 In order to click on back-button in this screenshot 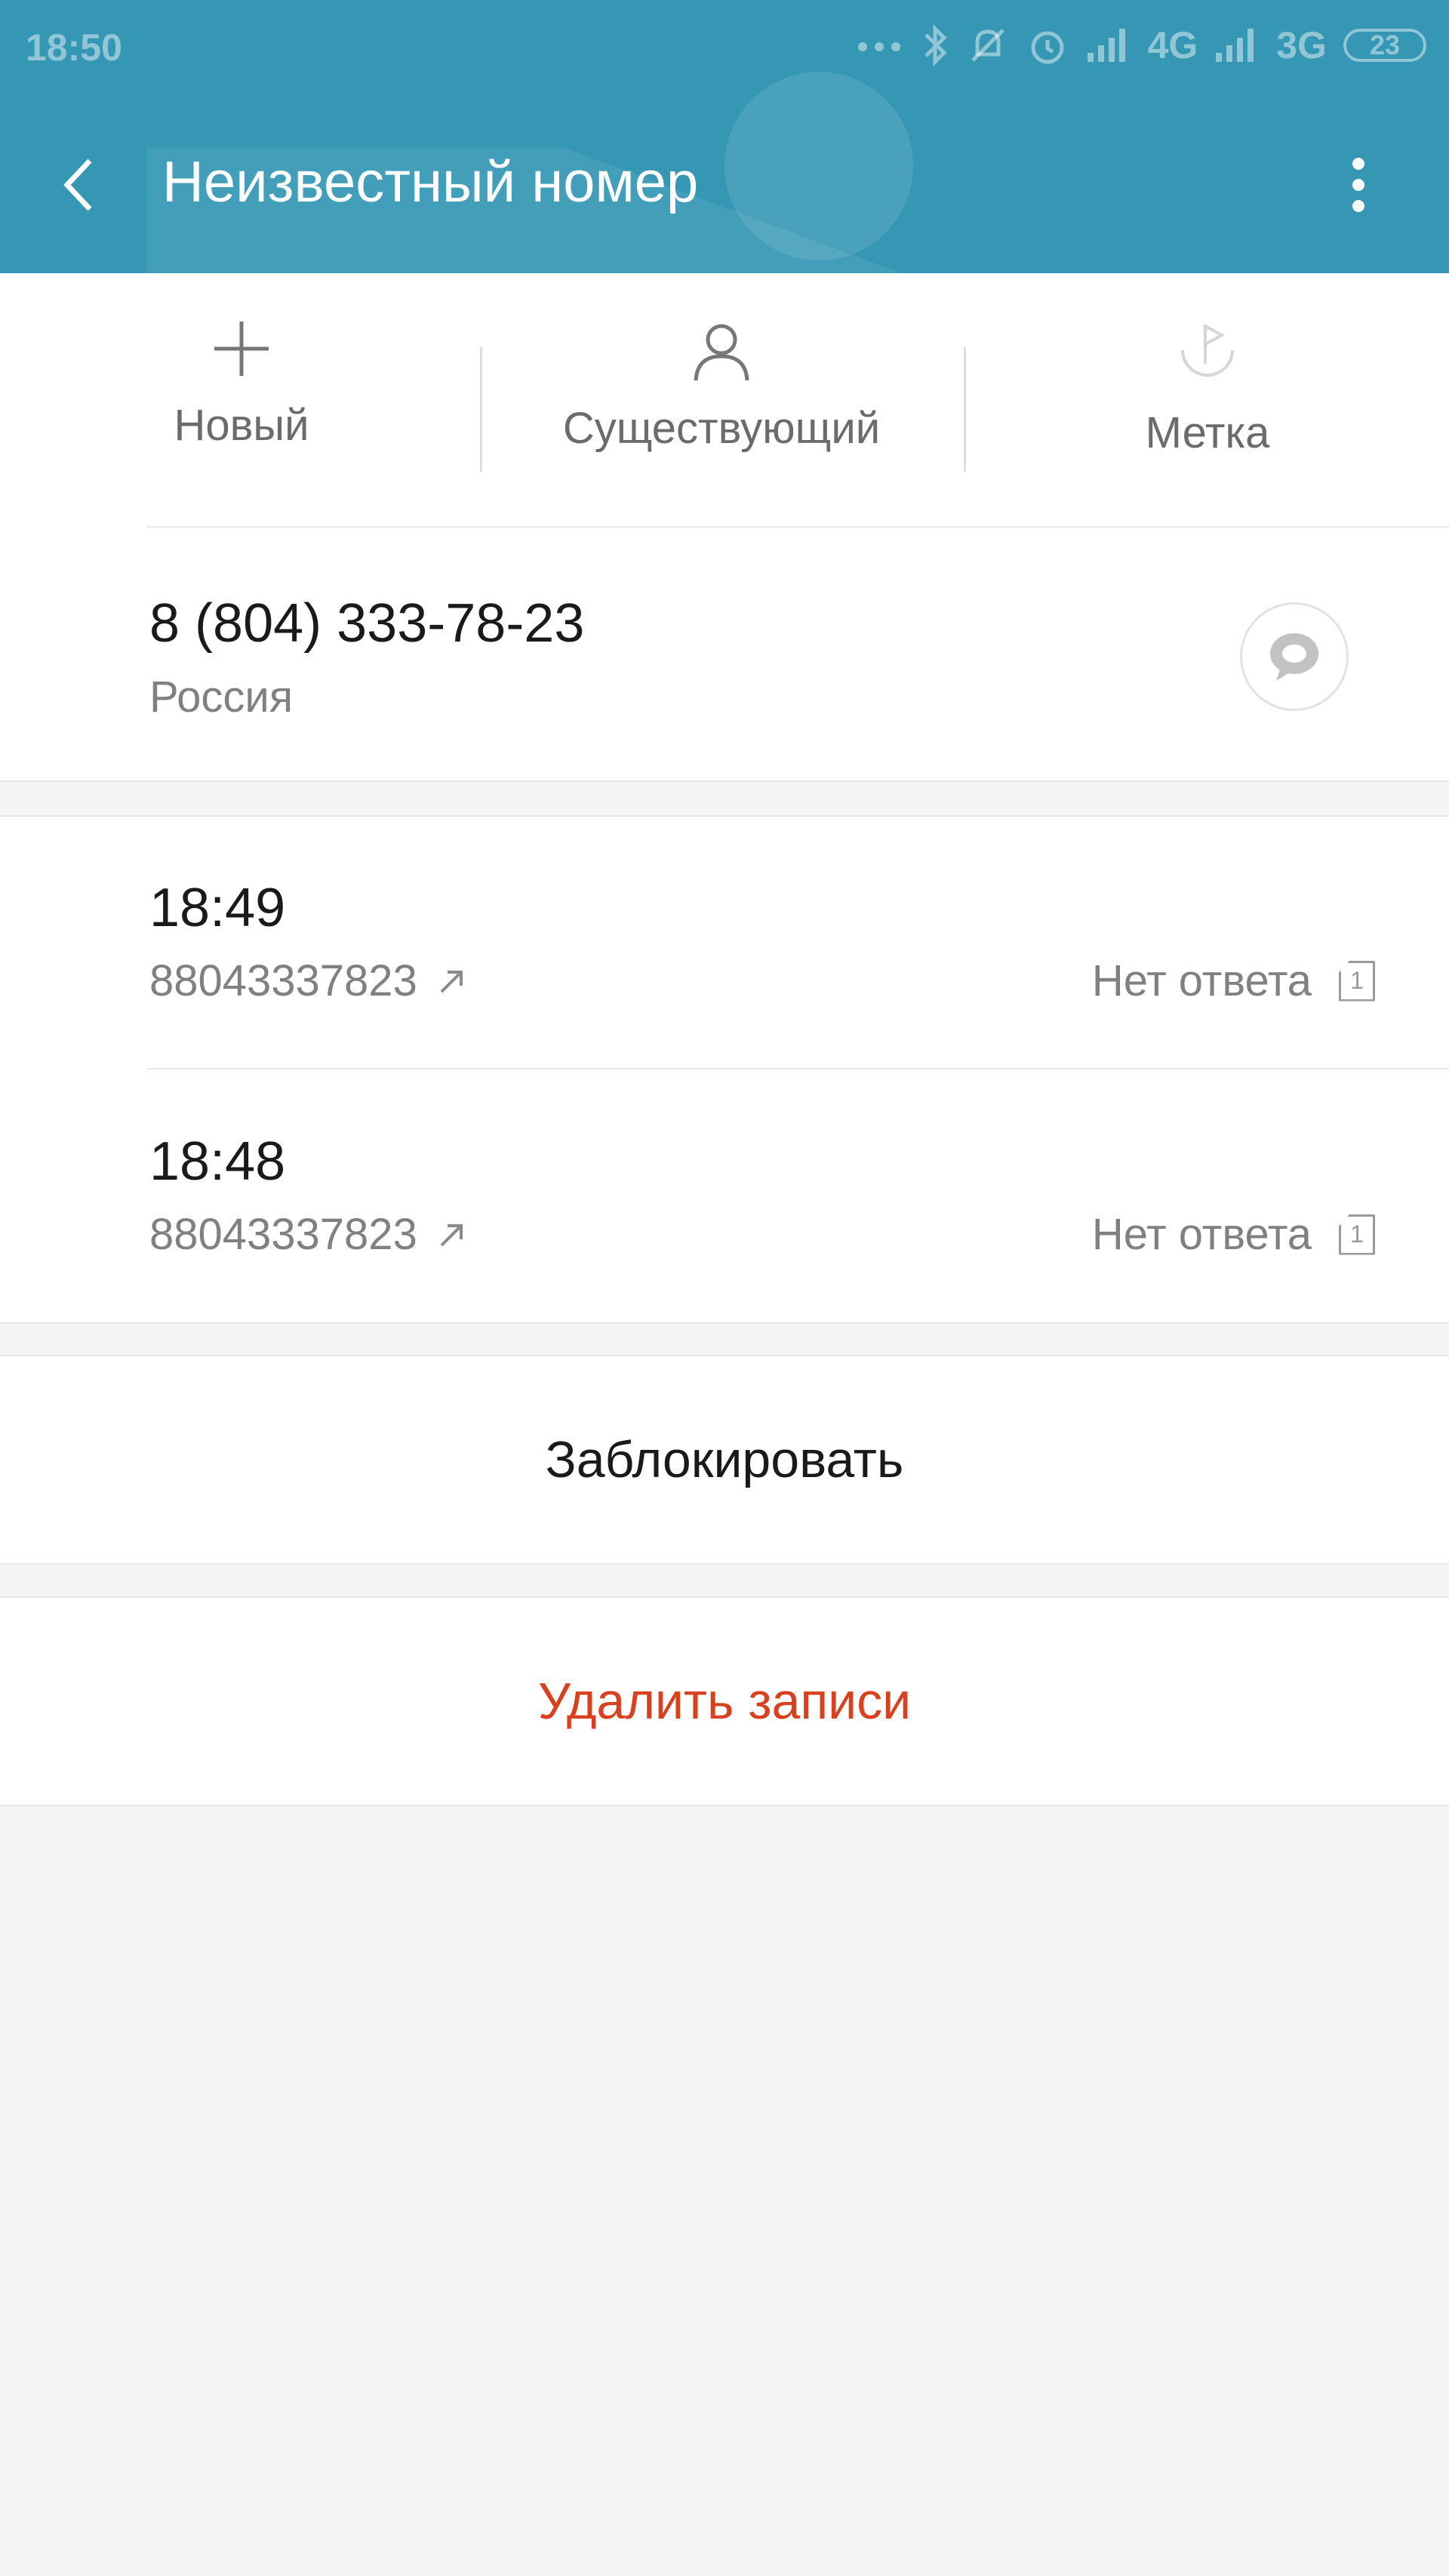, I will do `click(79, 185)`.